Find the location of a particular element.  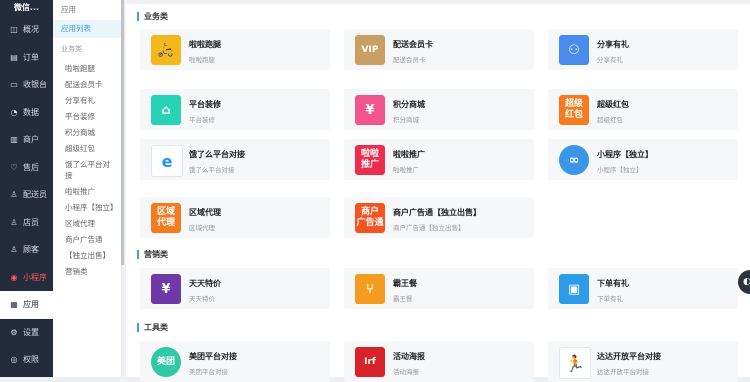

submenu-item: 营销类 is located at coordinates (87, 271).